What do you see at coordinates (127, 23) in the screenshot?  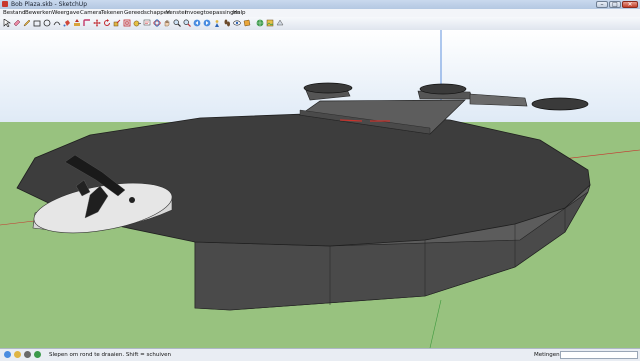 I see `offset-icon` at bounding box center [127, 23].